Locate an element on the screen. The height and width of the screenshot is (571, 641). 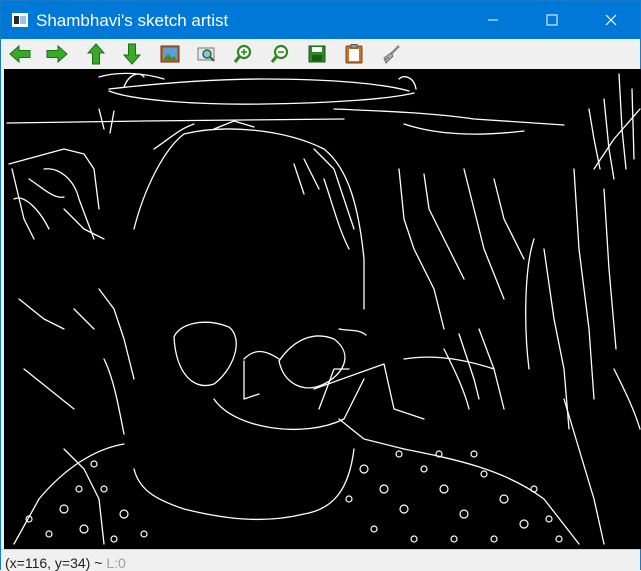
zoom-out-button is located at coordinates (280, 54).